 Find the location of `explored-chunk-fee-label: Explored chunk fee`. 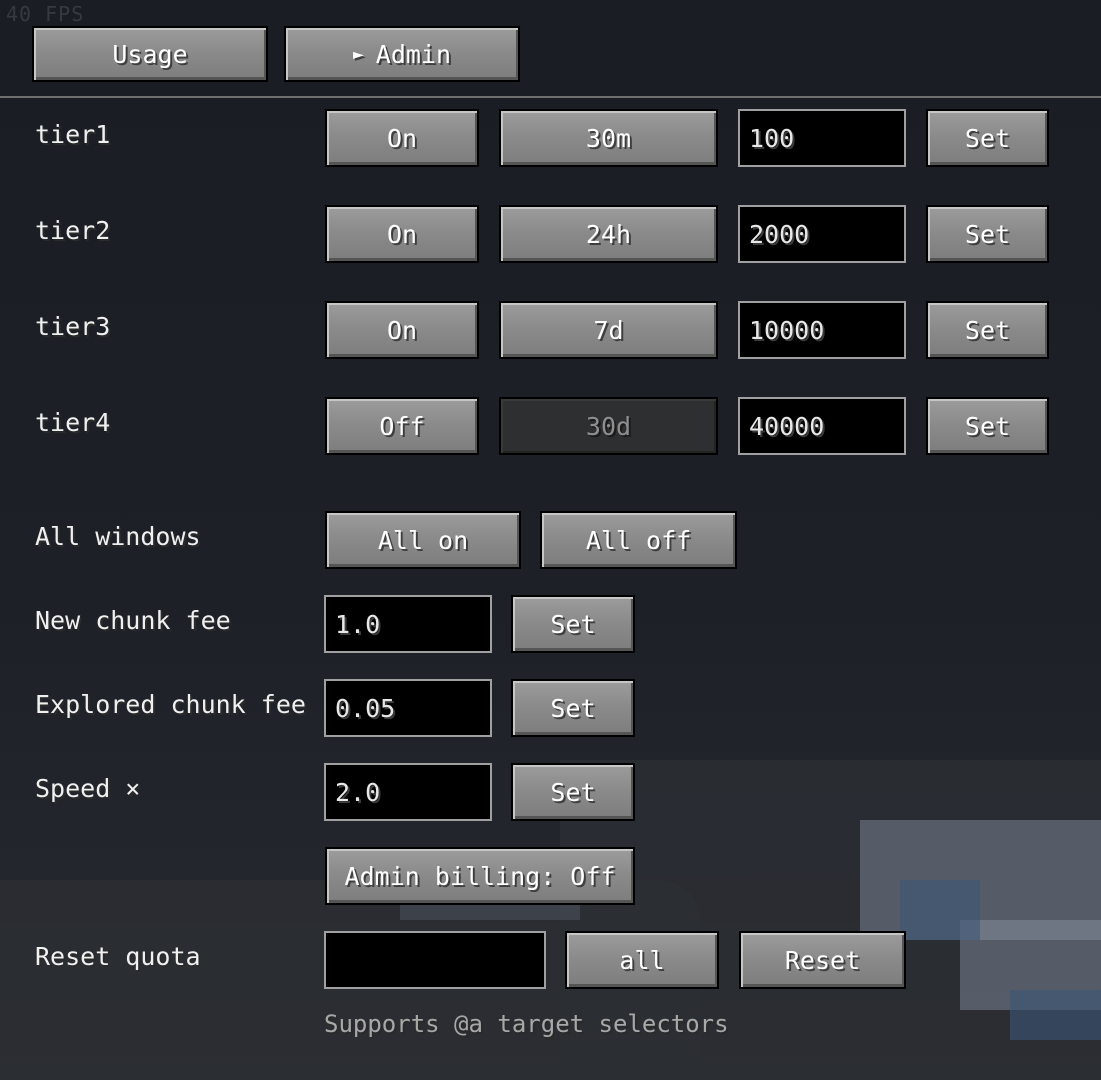

explored-chunk-fee-label: Explored chunk fee is located at coordinates (170, 704).